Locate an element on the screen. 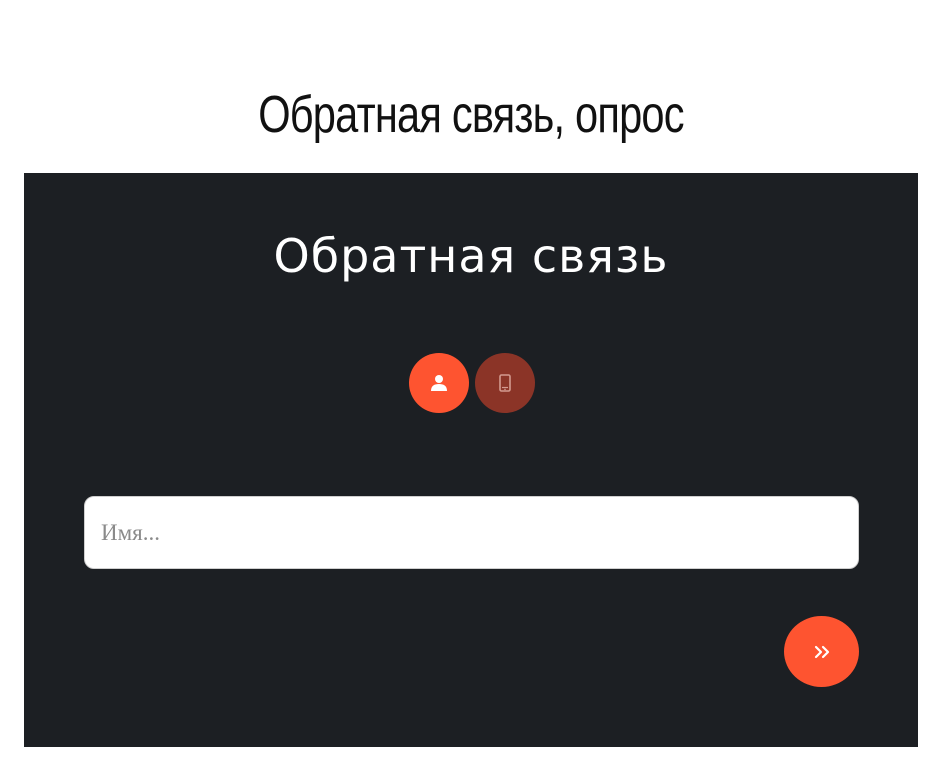  double-chevron-right-icon is located at coordinates (821, 651).